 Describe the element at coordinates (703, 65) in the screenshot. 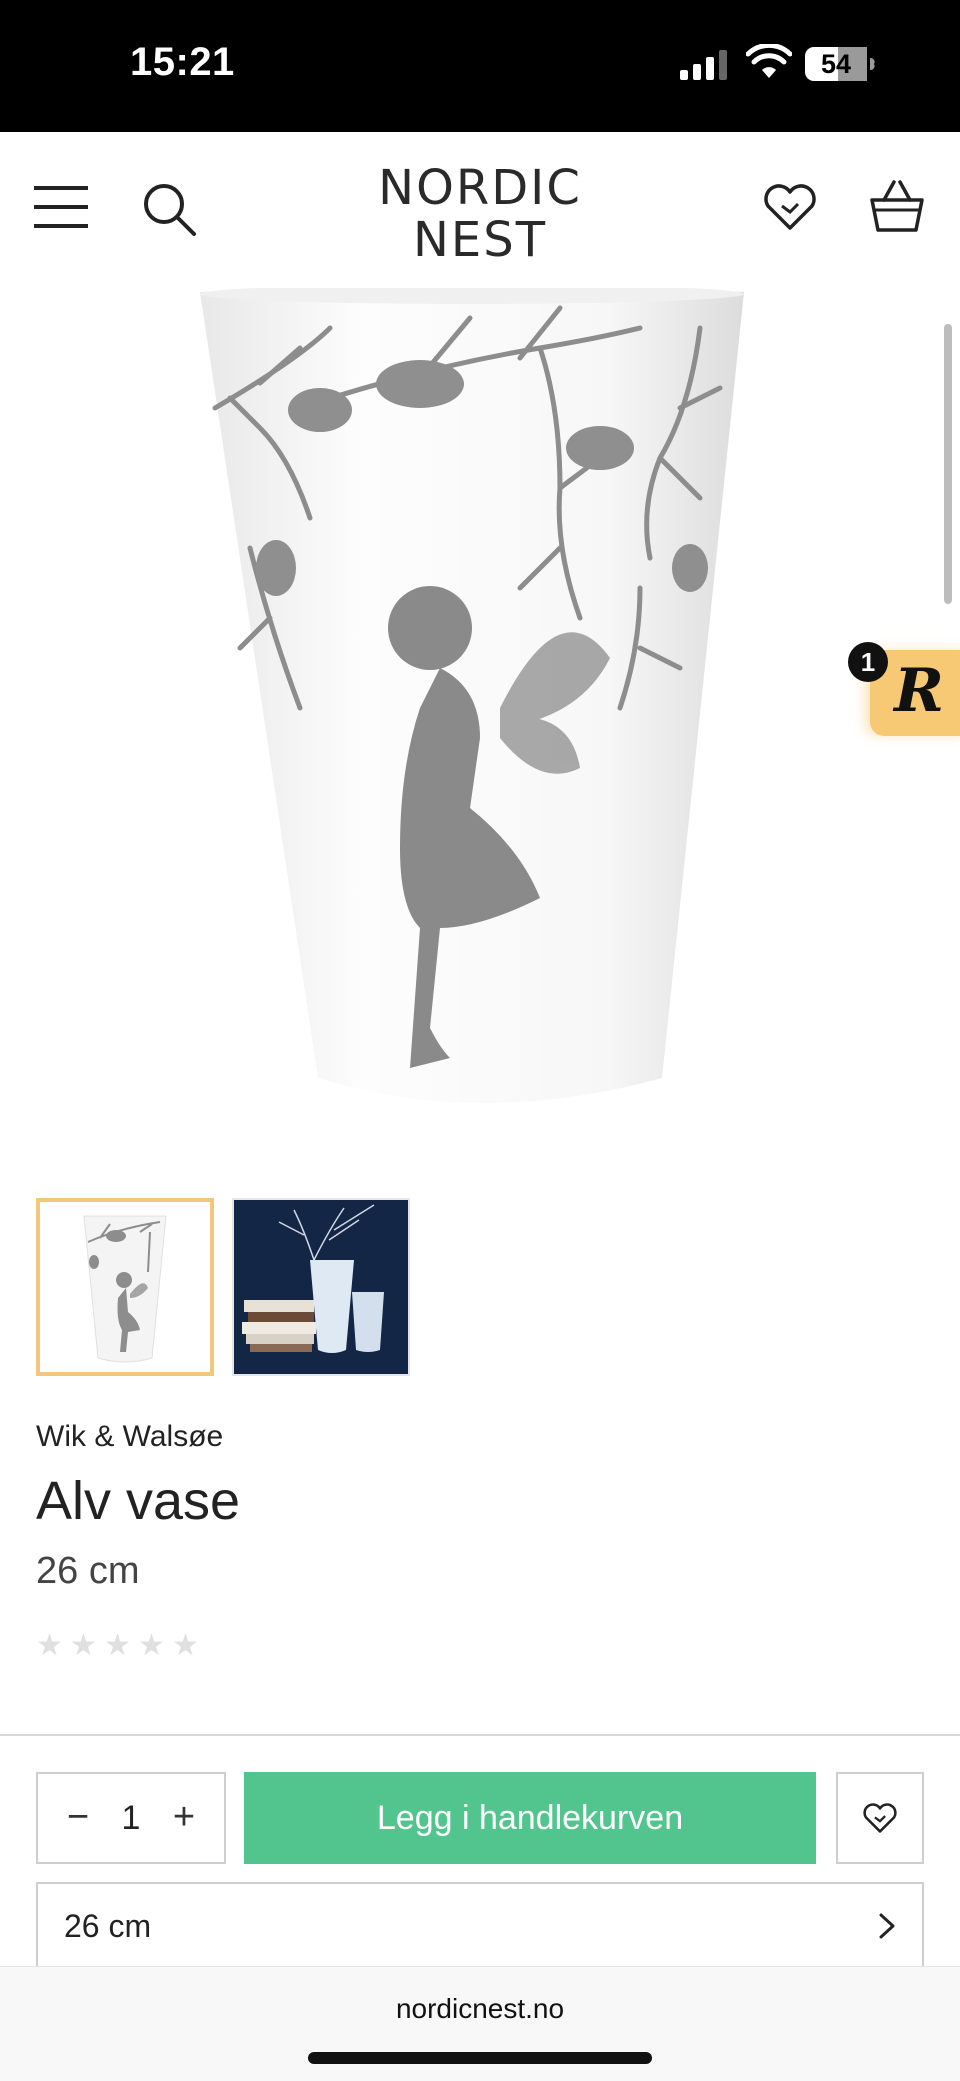

I see `cellular-signal-icon` at that location.